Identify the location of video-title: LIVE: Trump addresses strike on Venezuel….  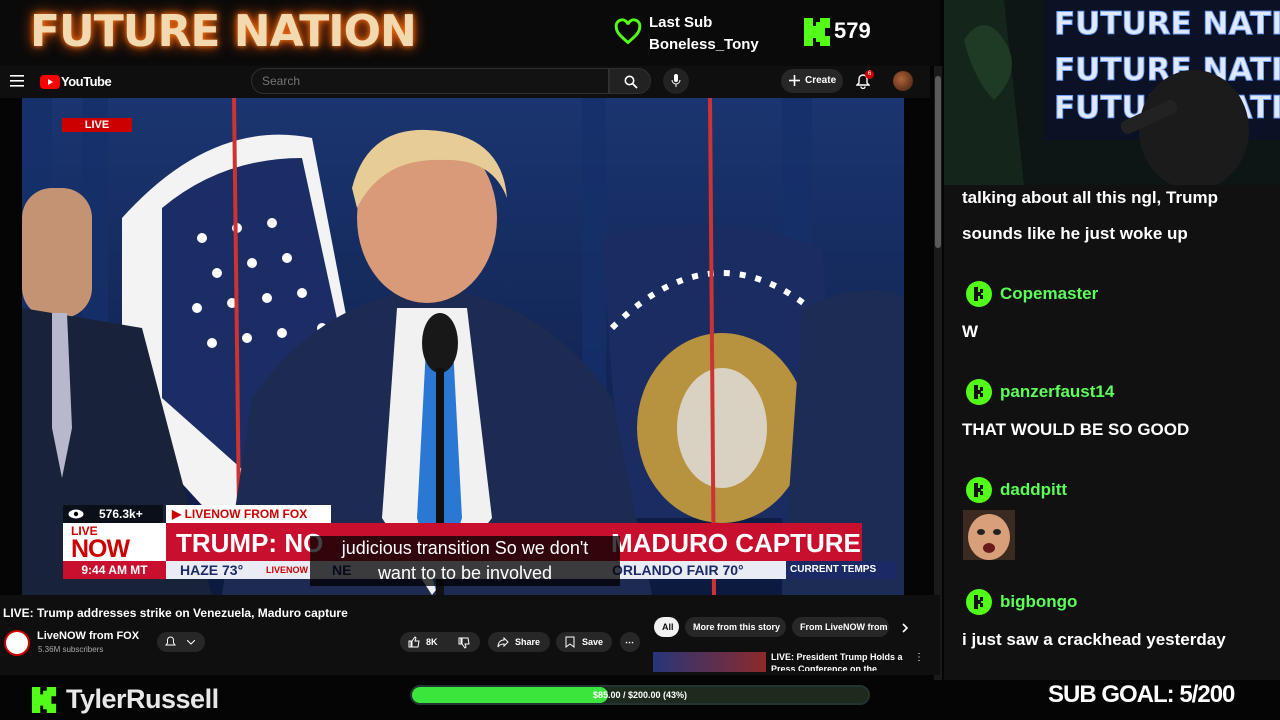
(175, 613).